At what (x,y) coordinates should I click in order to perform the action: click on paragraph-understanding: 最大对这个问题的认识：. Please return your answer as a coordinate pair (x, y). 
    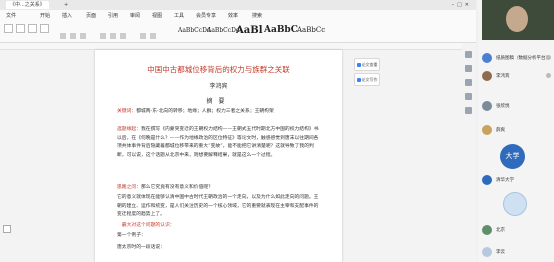
    Looking at the image, I should click on (219, 226).